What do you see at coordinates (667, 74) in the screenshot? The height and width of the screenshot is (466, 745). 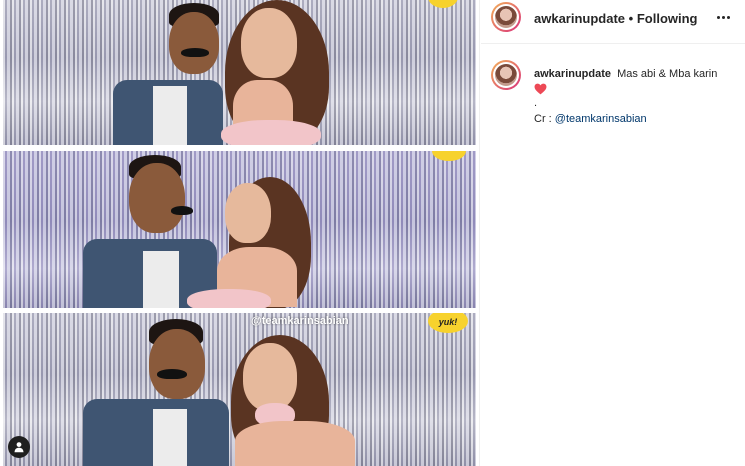 I see `caption-text: Mas abi & Mba karin` at bounding box center [667, 74].